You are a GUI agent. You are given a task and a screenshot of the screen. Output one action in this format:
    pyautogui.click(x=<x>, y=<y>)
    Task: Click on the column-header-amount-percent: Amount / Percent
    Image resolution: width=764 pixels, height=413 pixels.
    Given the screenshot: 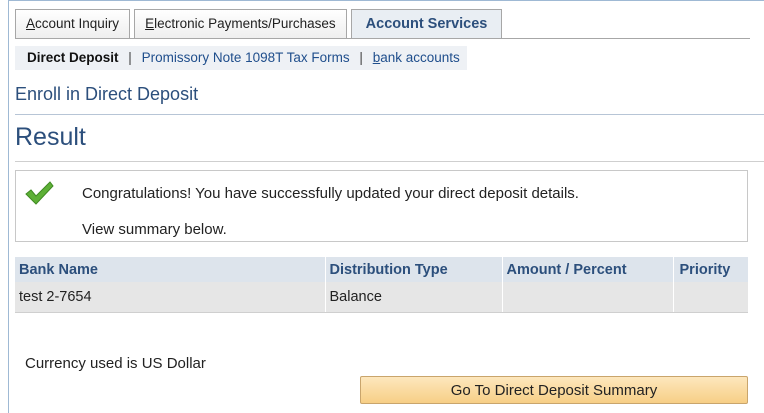 What is the action you would take?
    pyautogui.click(x=588, y=269)
    